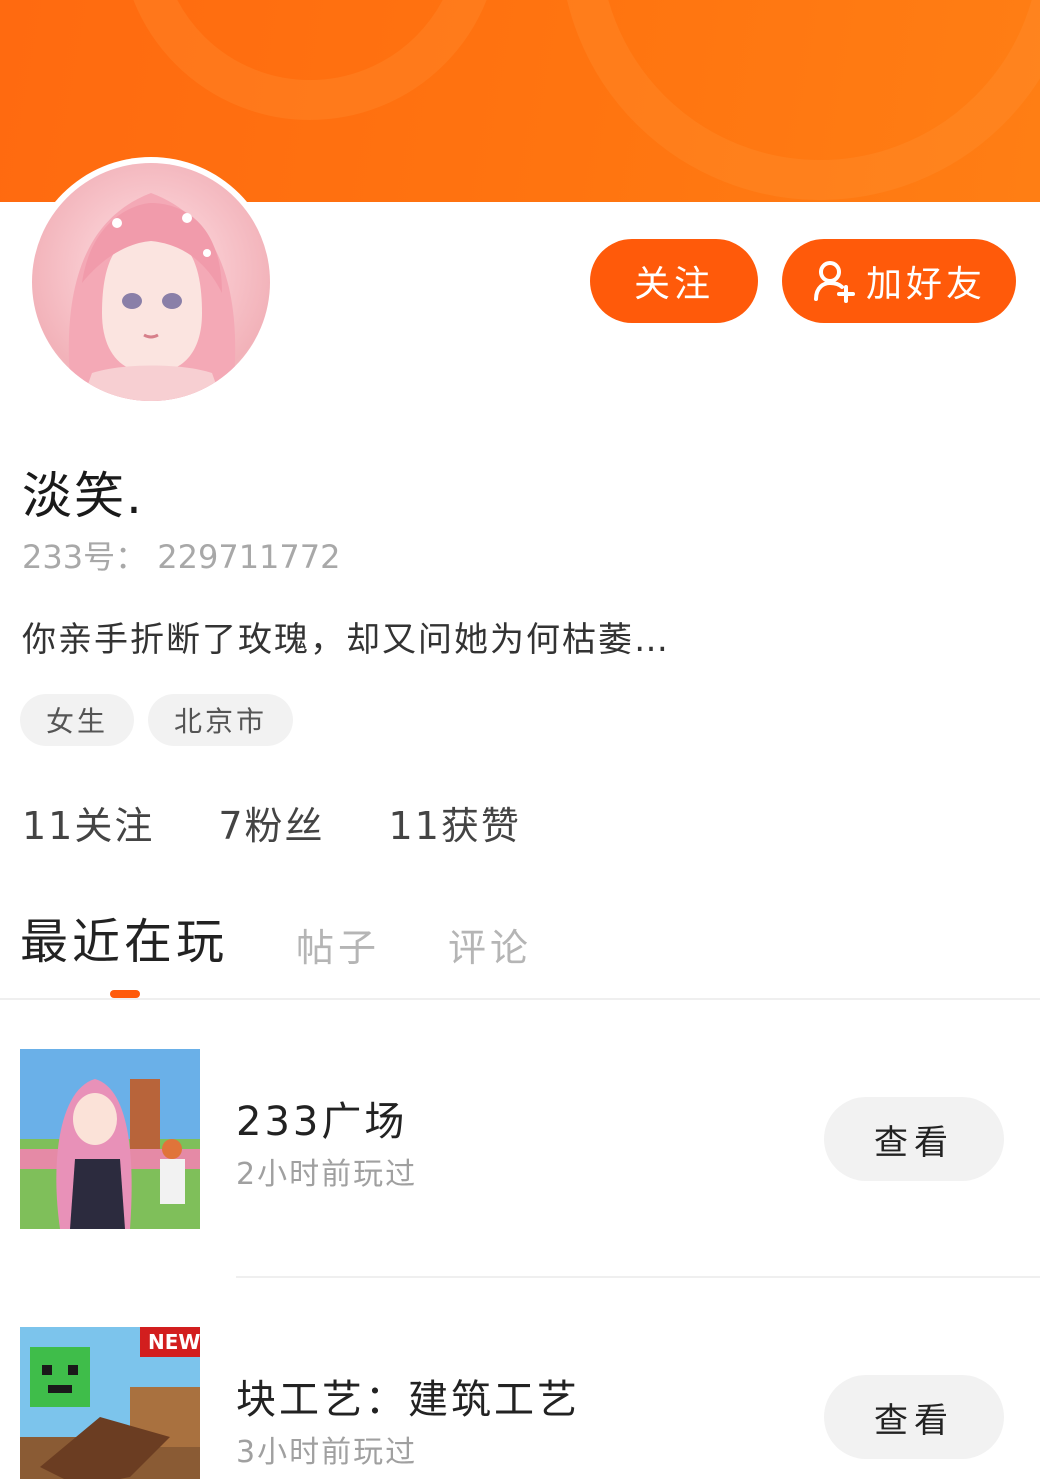 The image size is (1040, 1479). What do you see at coordinates (77, 720) in the screenshot?
I see `tag-gender: 女生` at bounding box center [77, 720].